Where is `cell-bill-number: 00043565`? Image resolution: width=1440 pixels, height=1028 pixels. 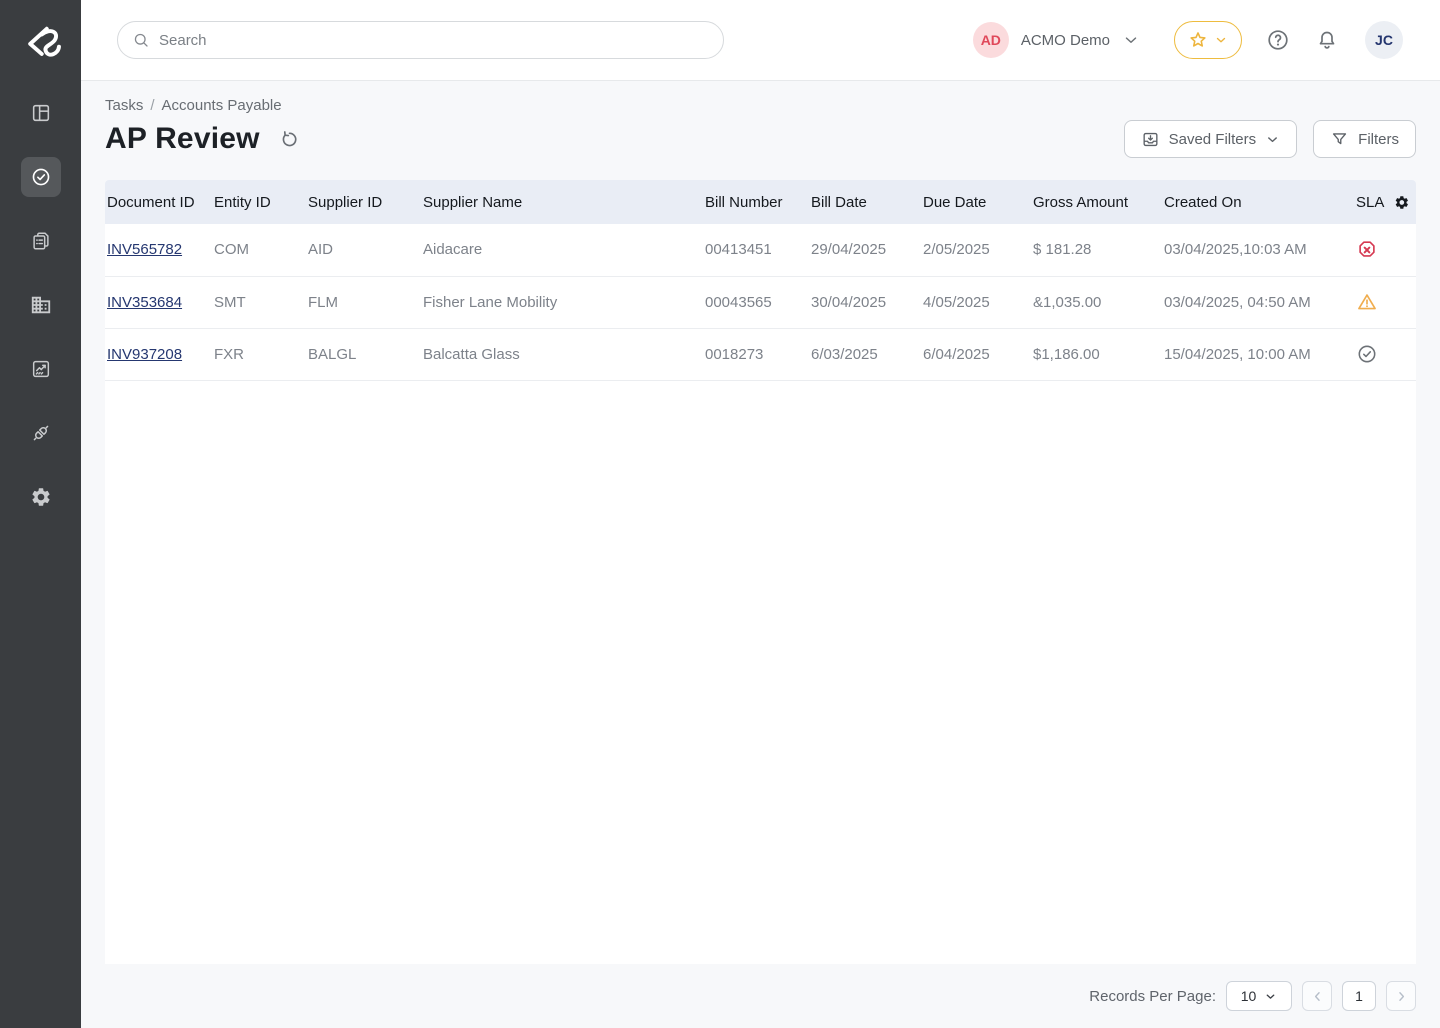 cell-bill-number: 00043565 is located at coordinates (738, 302).